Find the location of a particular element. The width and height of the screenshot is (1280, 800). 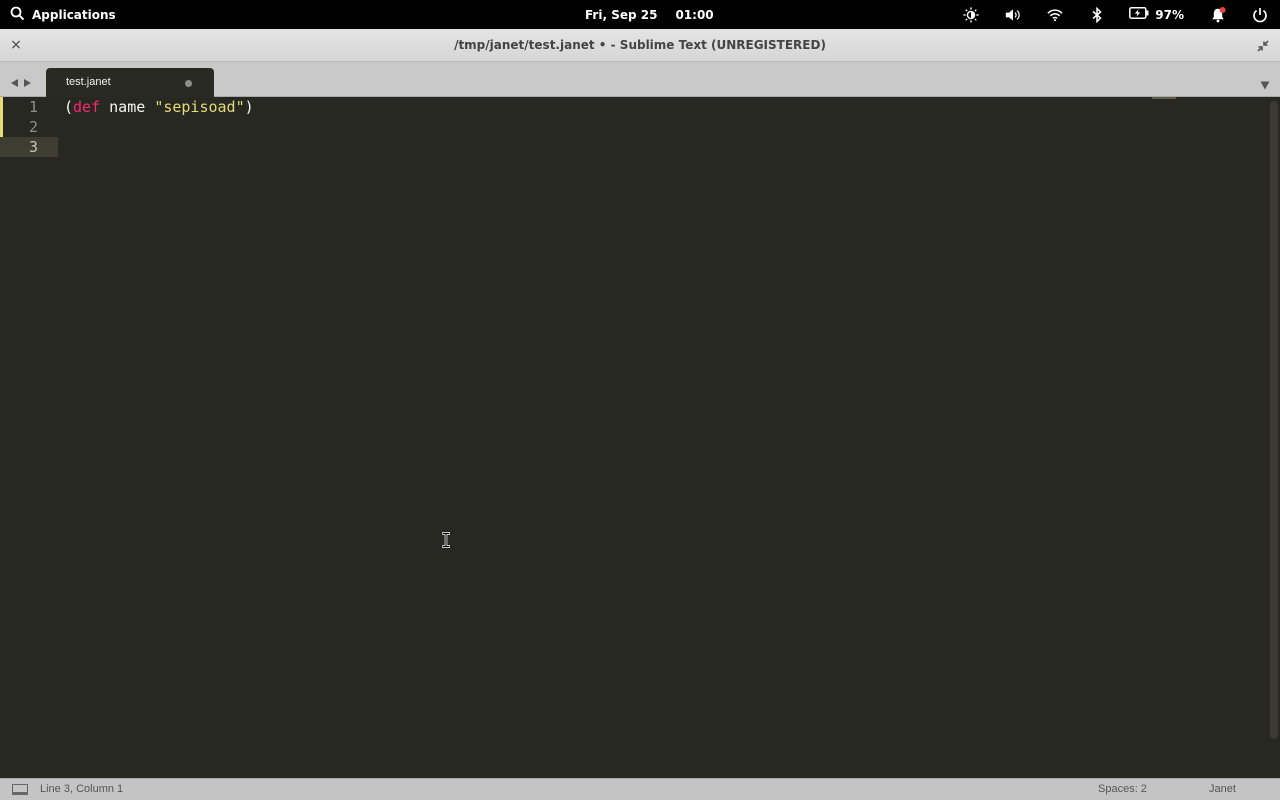

date-time: Fri, Sep 25 01:00 is located at coordinates (649, 14).